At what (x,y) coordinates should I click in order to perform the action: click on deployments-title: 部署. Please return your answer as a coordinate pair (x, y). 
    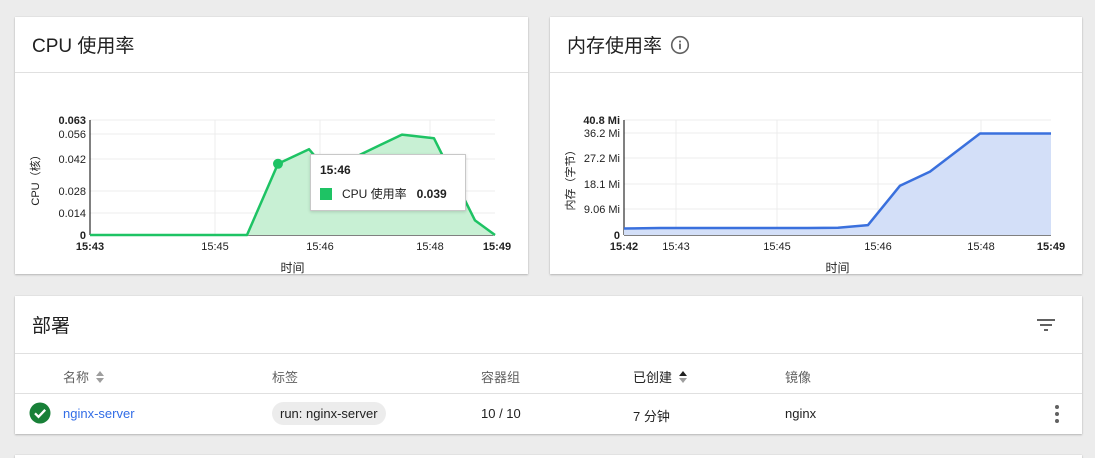
    Looking at the image, I should click on (51, 326).